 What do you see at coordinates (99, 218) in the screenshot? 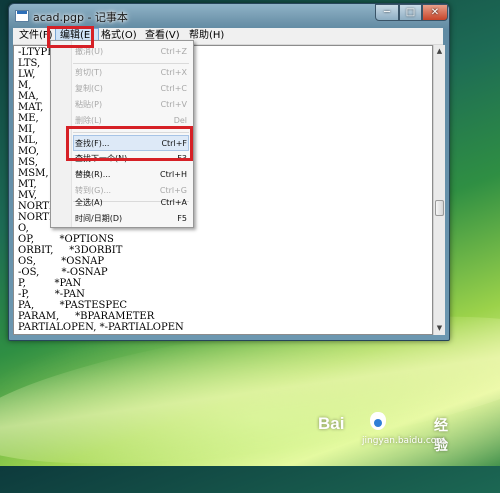
I see `menu-item-label: 时间/日期(D)` at bounding box center [99, 218].